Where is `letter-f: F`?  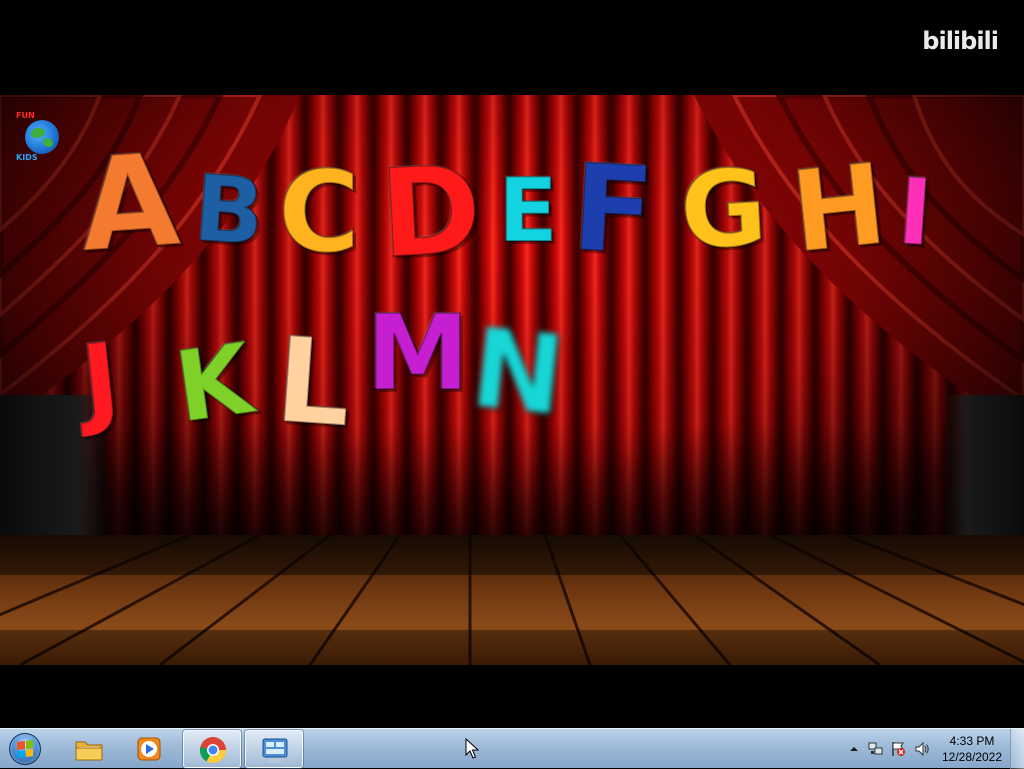 letter-f: F is located at coordinates (612, 210).